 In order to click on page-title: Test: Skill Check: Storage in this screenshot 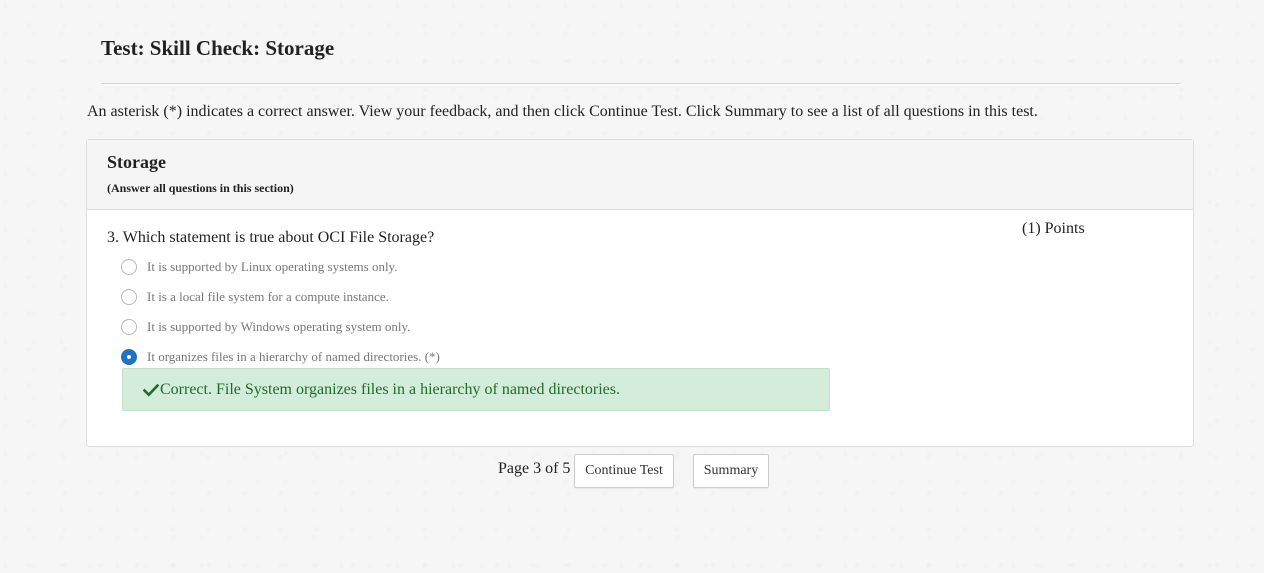, I will do `click(218, 48)`.